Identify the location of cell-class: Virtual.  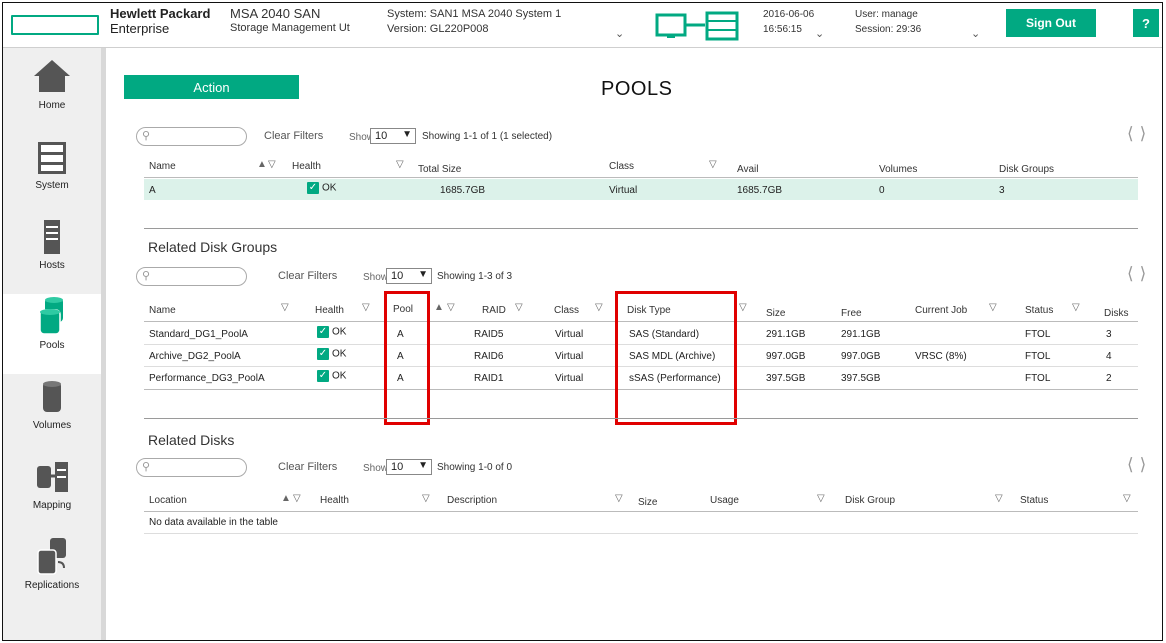
(569, 356).